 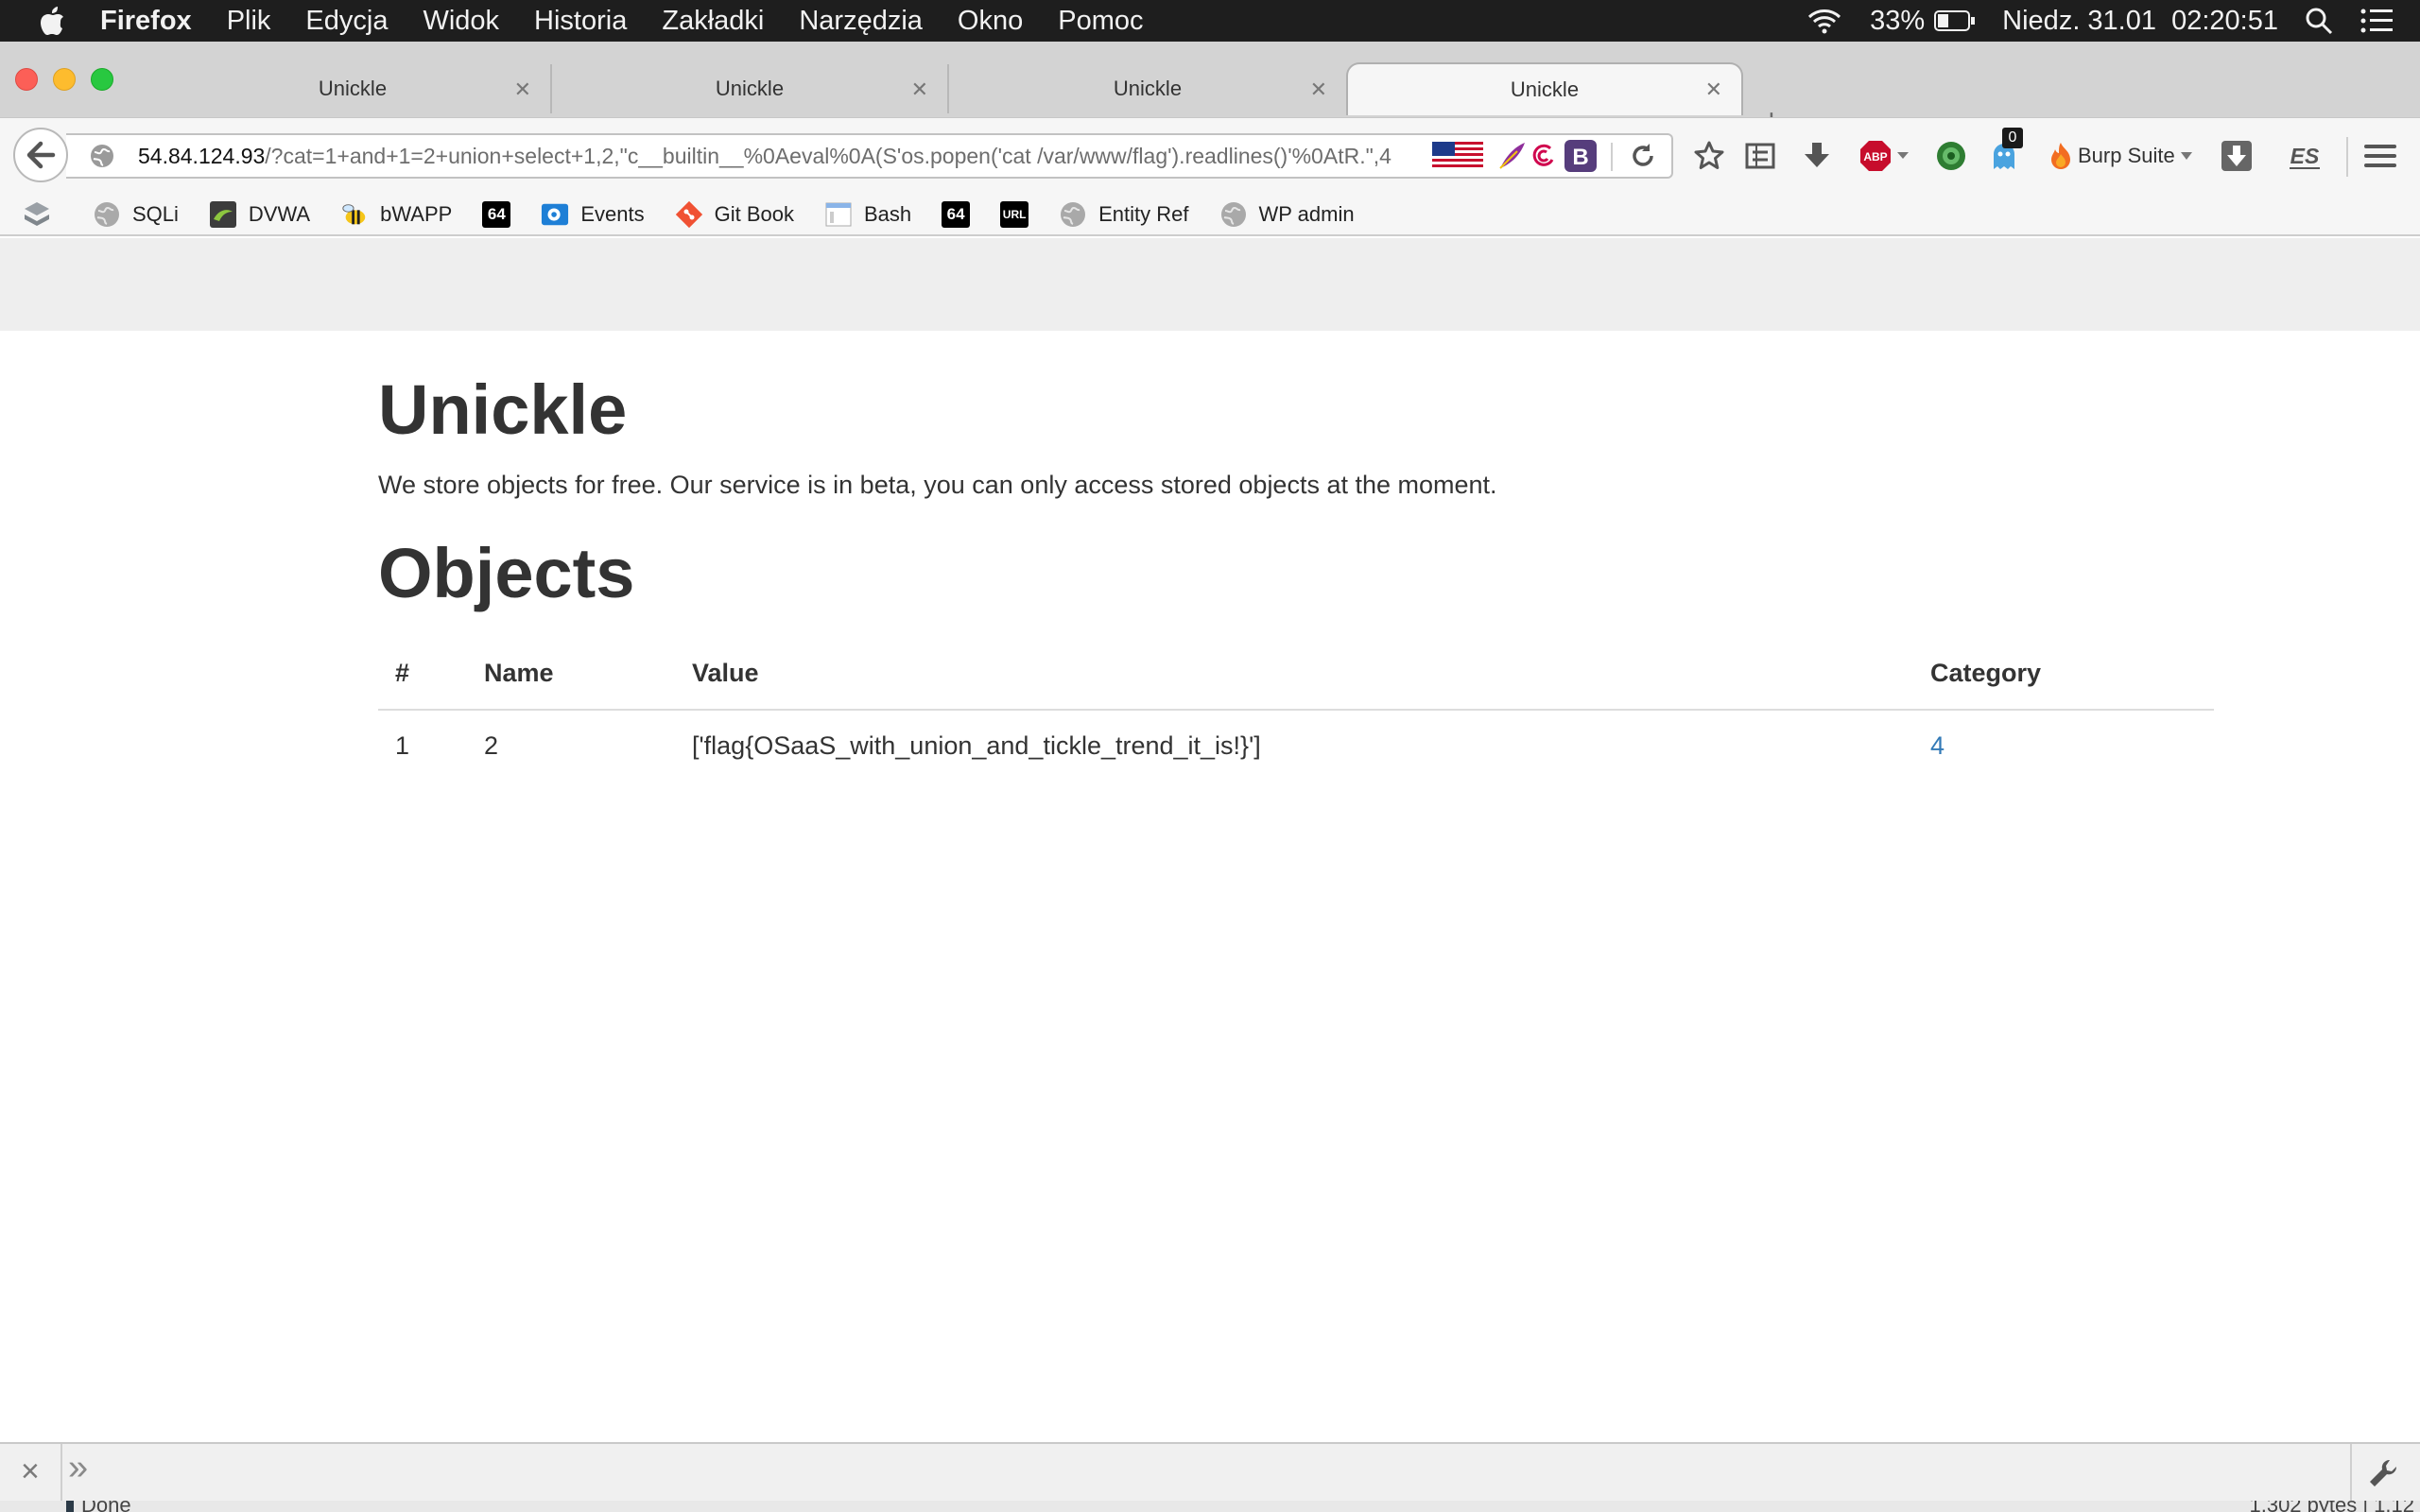 I want to click on wifi-icon, so click(x=1824, y=21).